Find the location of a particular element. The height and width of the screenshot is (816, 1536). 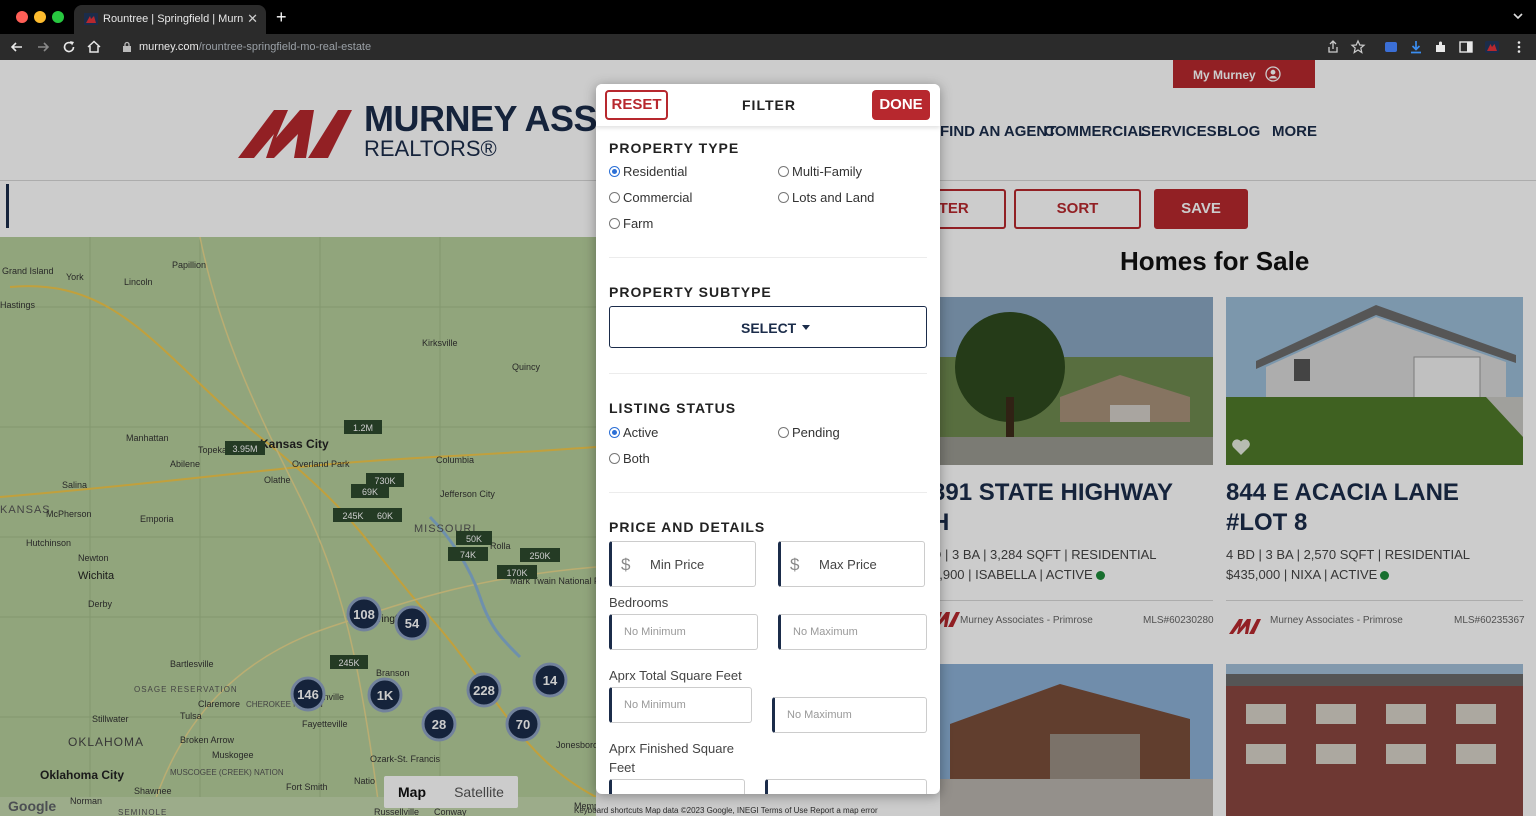

min-price-input: $ Min Price is located at coordinates (682, 564).